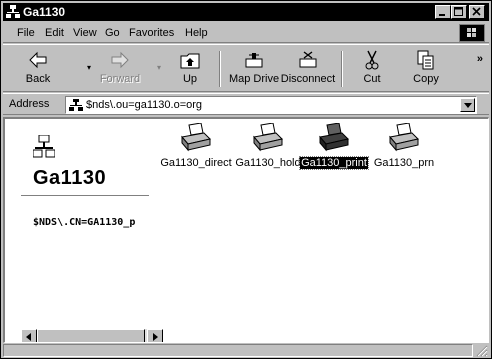  I want to click on folder-title-divider, so click(85, 195).